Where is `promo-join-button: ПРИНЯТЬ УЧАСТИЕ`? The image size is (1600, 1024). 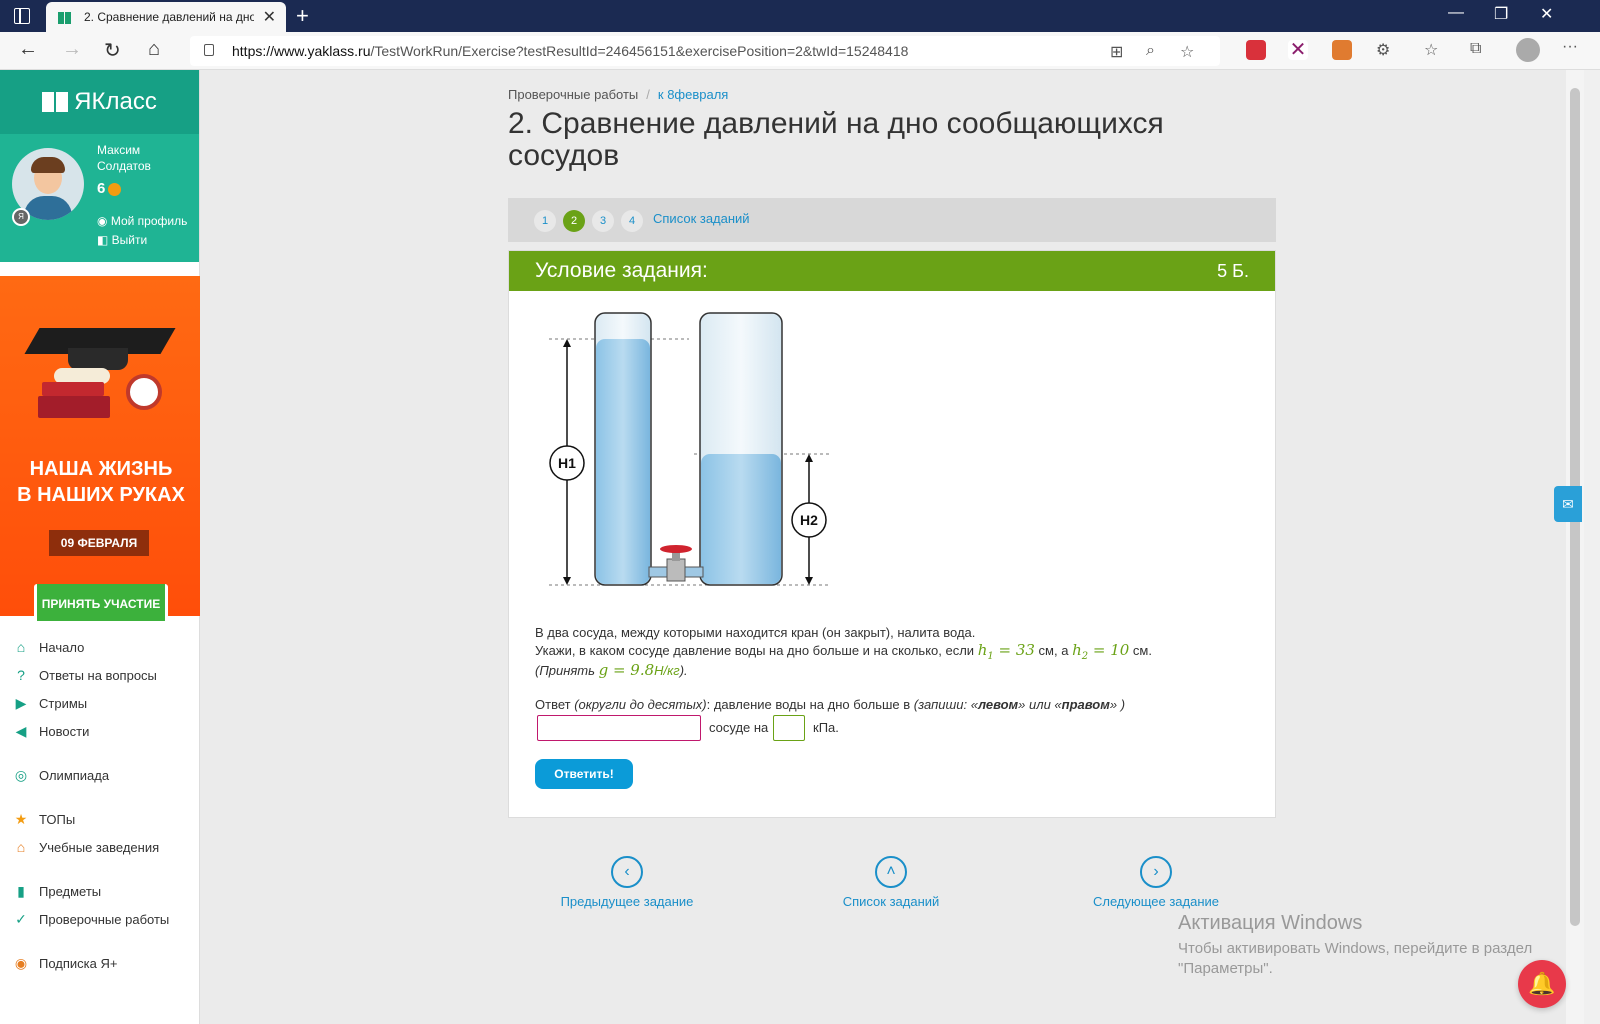 promo-join-button: ПРИНЯТЬ УЧАСТИЕ is located at coordinates (101, 604).